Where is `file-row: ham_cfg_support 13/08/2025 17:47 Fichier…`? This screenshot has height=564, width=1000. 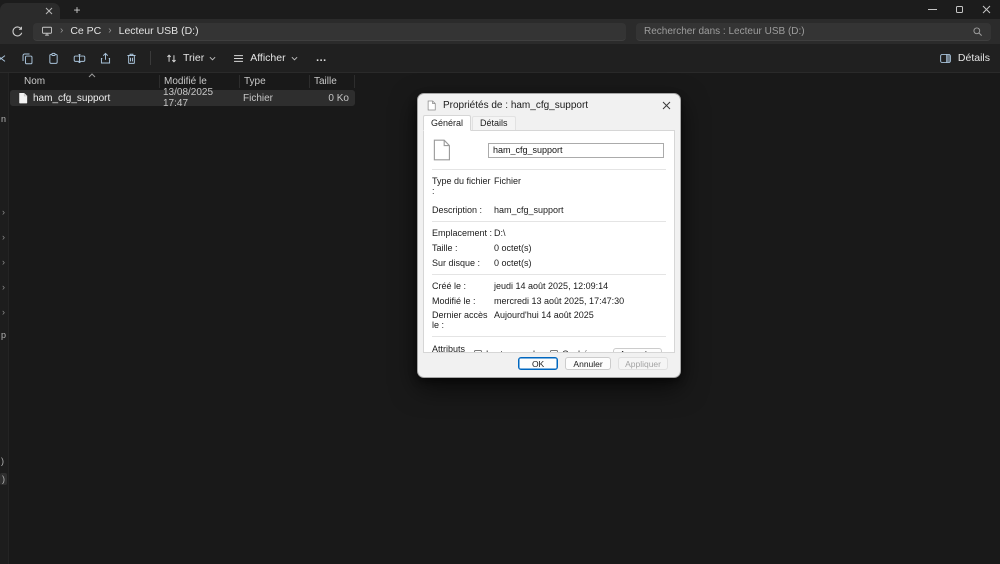 file-row: ham_cfg_support 13/08/2025 17:47 Fichier… is located at coordinates (182, 98).